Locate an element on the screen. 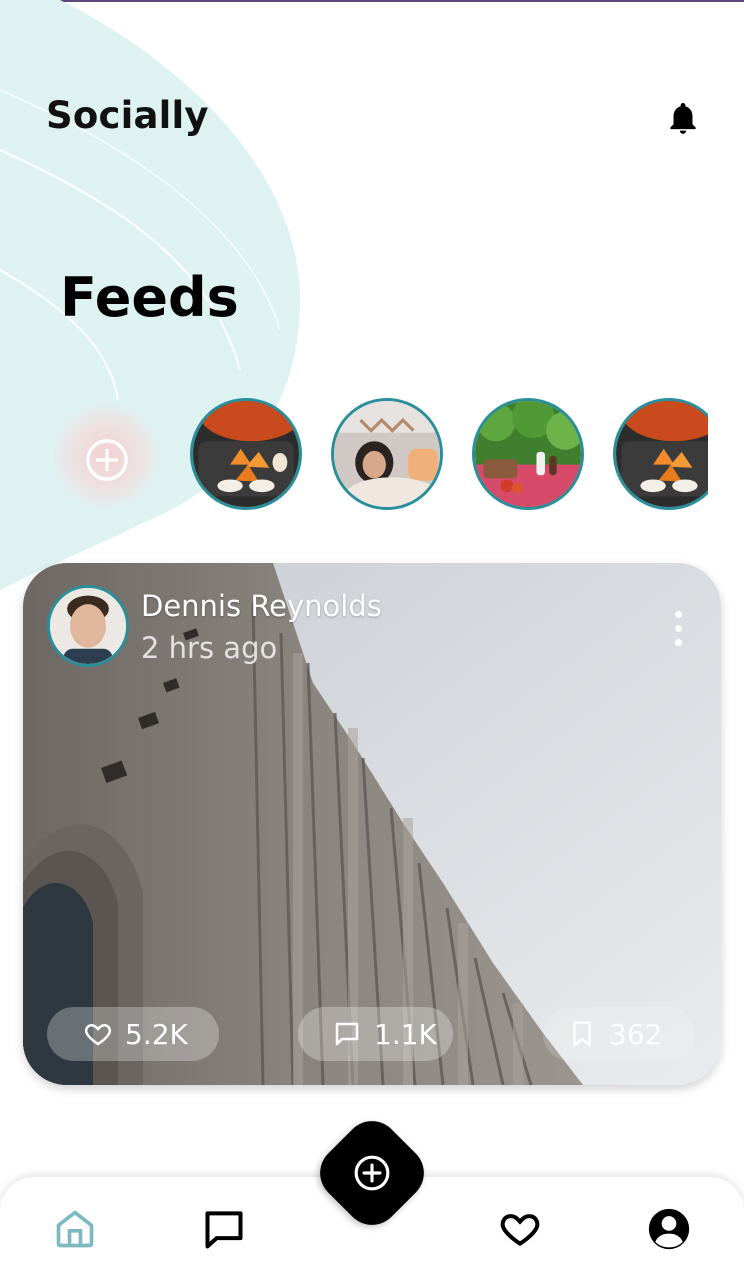 Image resolution: width=744 pixels, height=1280 pixels. feeds-heading: Feeds is located at coordinates (149, 297).